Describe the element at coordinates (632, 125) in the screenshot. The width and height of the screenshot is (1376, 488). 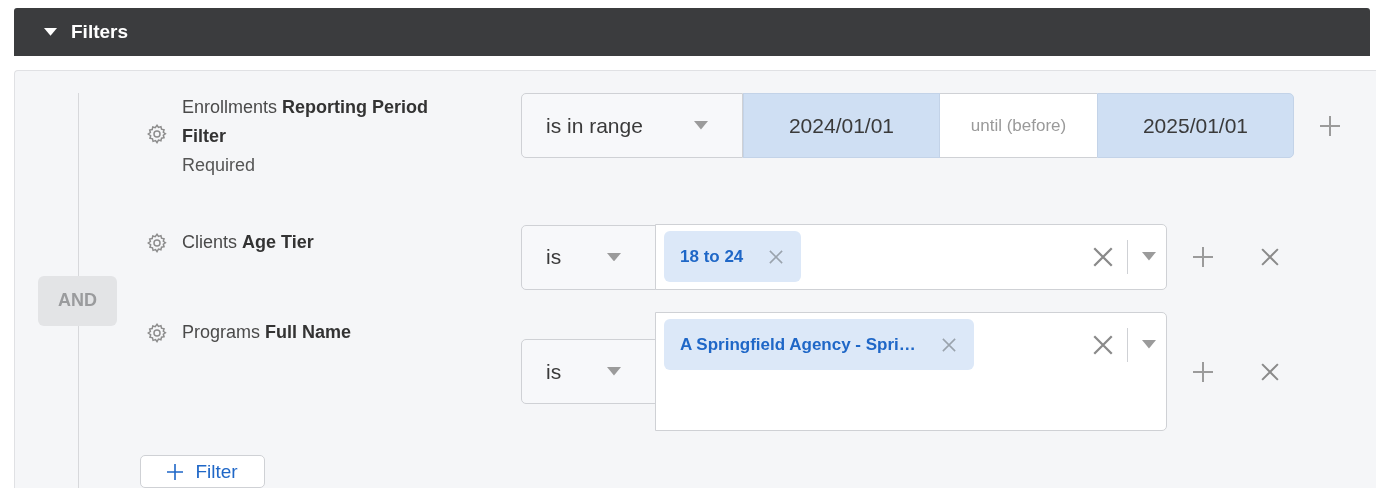
I see `operator-select: is in range` at that location.